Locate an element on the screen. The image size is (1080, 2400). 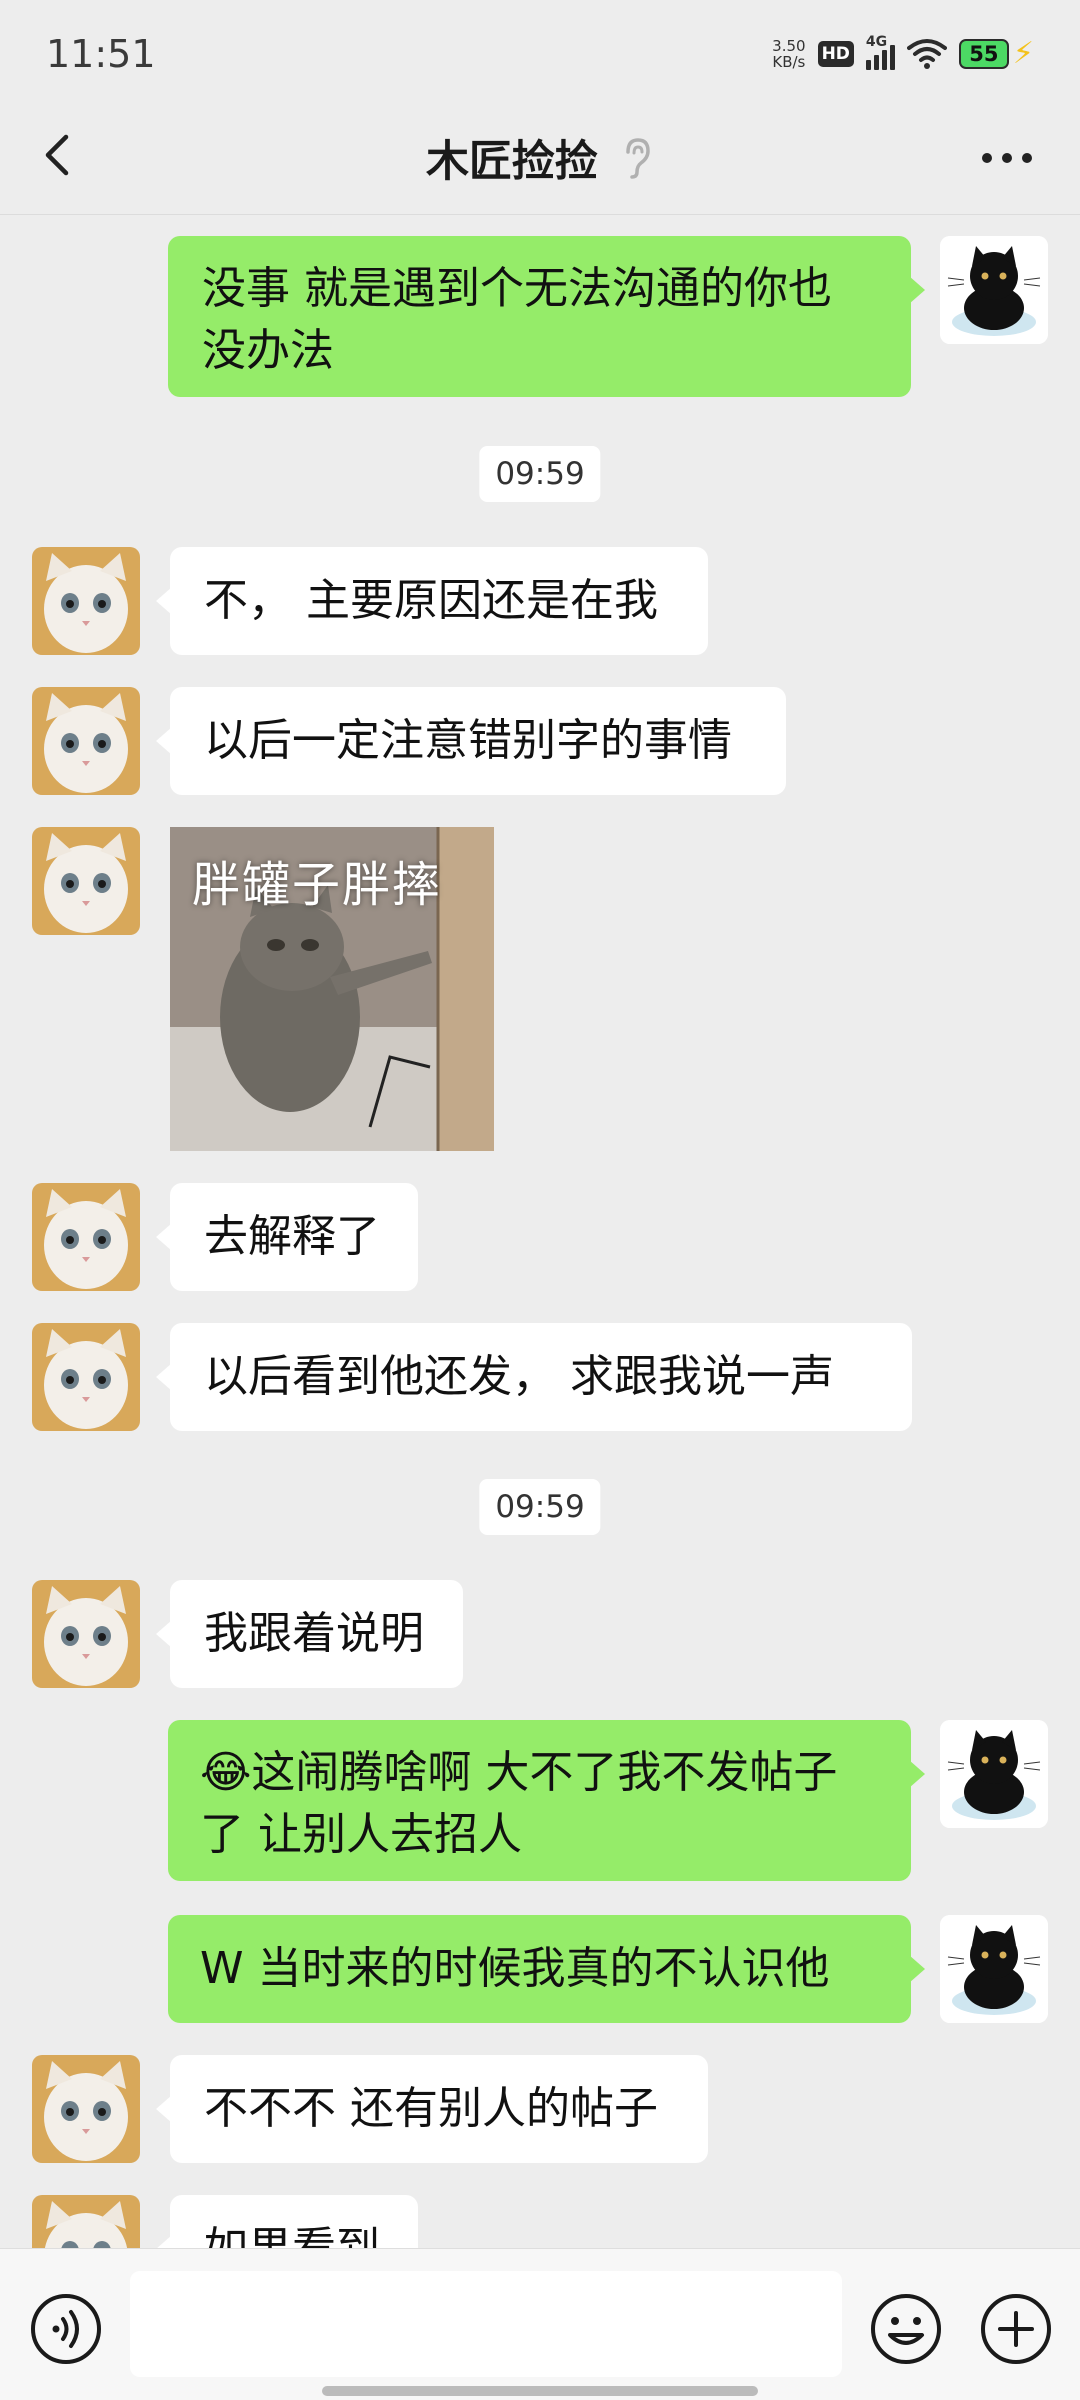
message-text: 这闹腾啥啊 大不了我不发帖子 is located at coordinates (544, 1772).